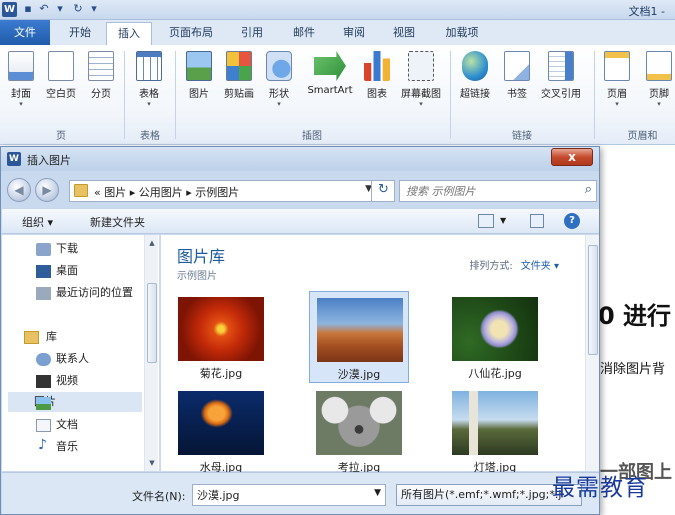 The image size is (675, 515). I want to click on picture-button: 图片, so click(199, 80).